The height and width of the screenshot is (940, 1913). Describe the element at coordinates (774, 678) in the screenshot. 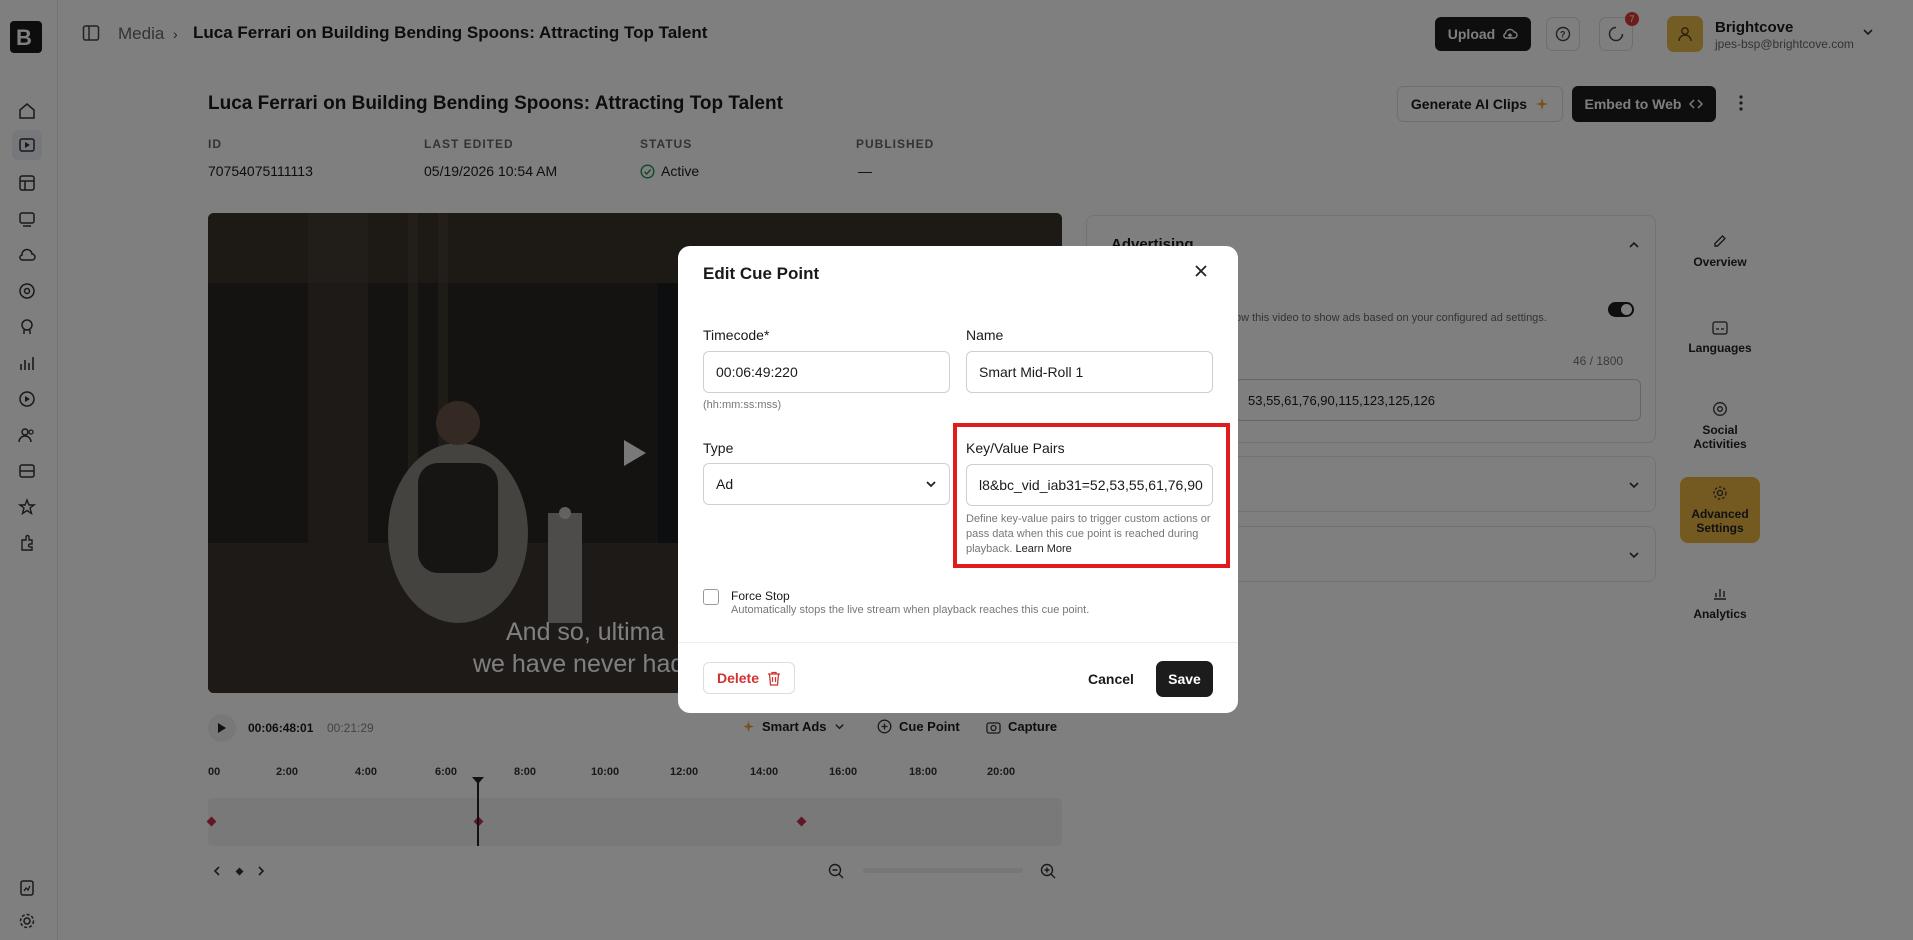

I see `trash-icon` at that location.